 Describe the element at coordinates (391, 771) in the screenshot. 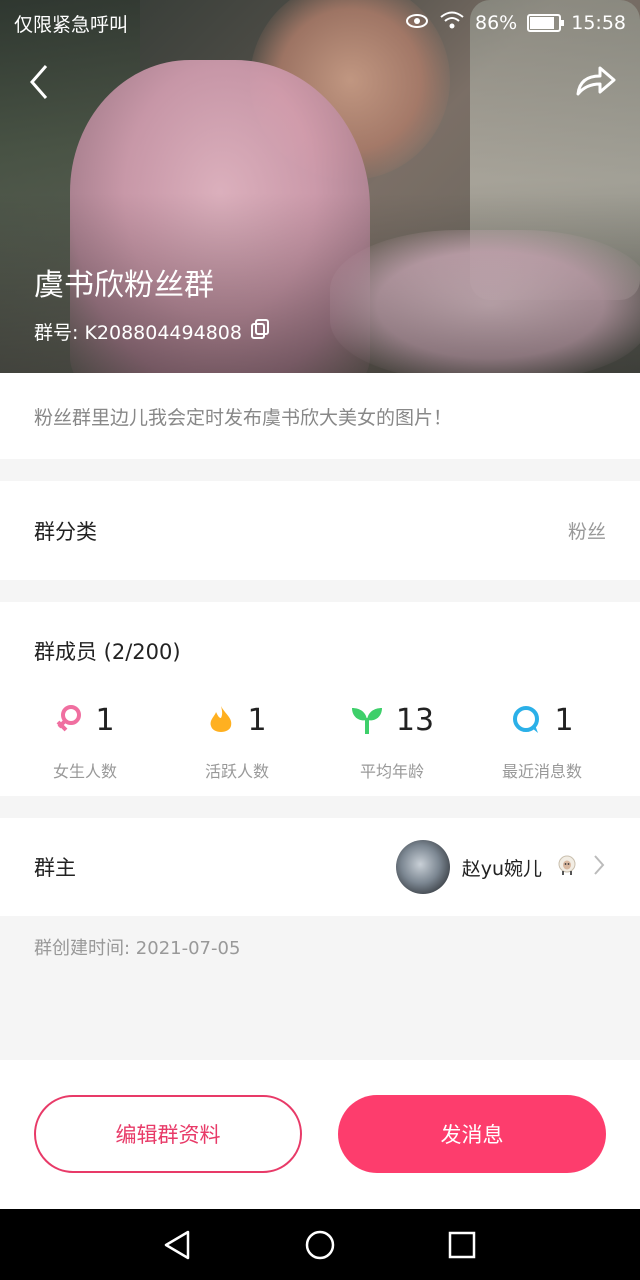

I see `stat-age-caption: 平均年龄` at that location.